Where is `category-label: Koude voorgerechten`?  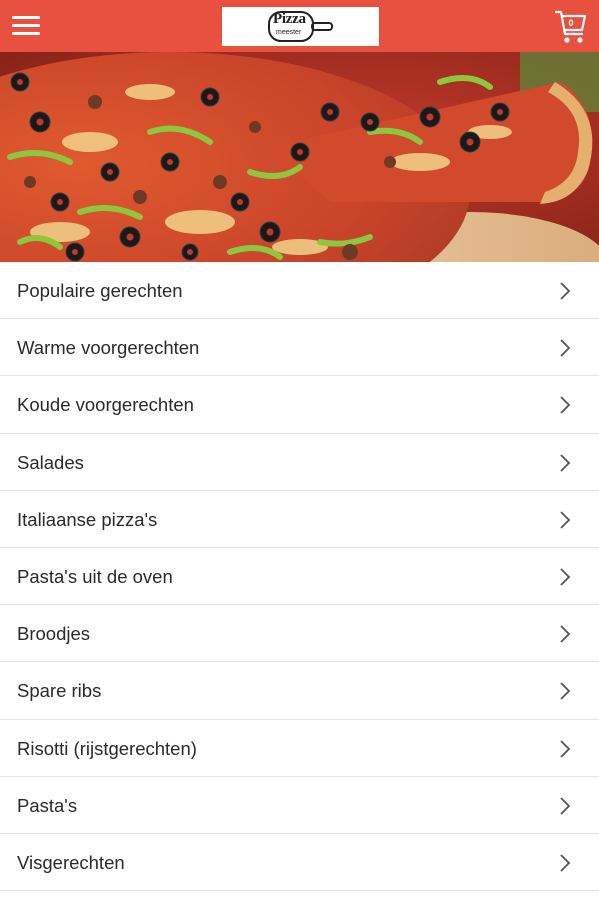 category-label: Koude voorgerechten is located at coordinates (105, 405).